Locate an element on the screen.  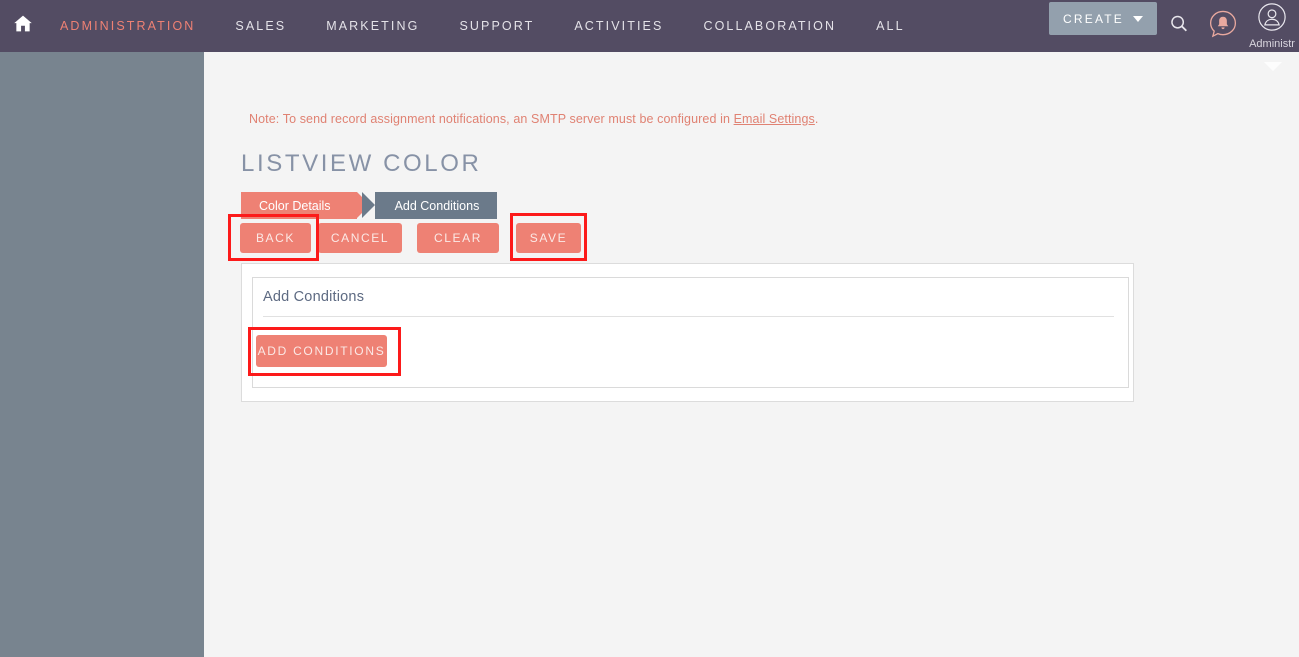
step-tab-color-details-label: Color Details is located at coordinates (295, 205).